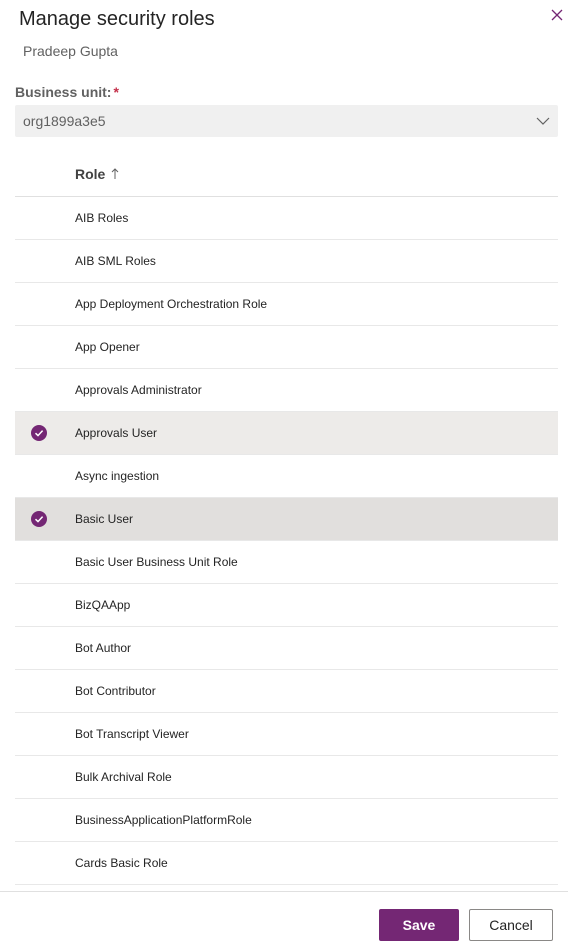  I want to click on role-row: Async ingestion, so click(286, 476).